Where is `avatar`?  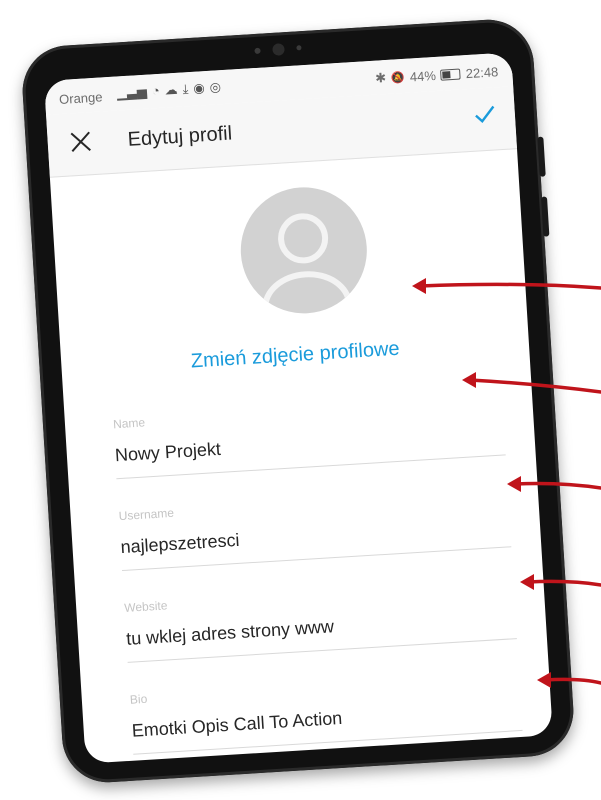 avatar is located at coordinates (304, 250).